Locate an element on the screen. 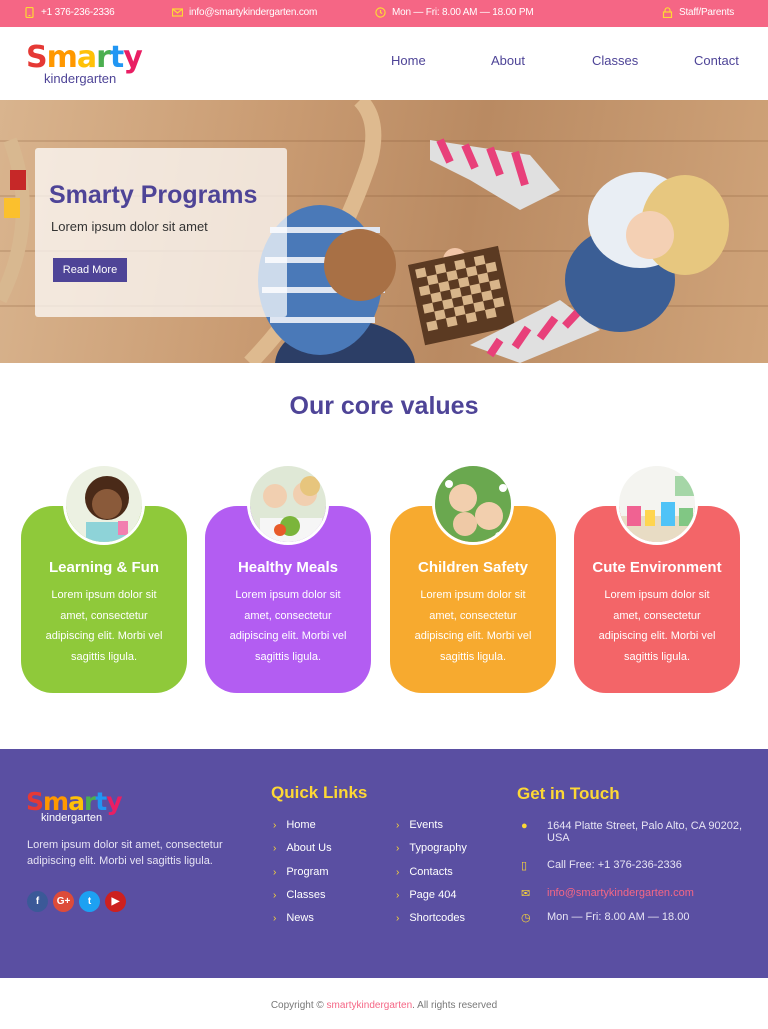 Image resolution: width=768 pixels, height=1029 pixels. topbar-hours: Mon — Fri: 8.00 AM — 18.00 PM is located at coordinates (454, 12).